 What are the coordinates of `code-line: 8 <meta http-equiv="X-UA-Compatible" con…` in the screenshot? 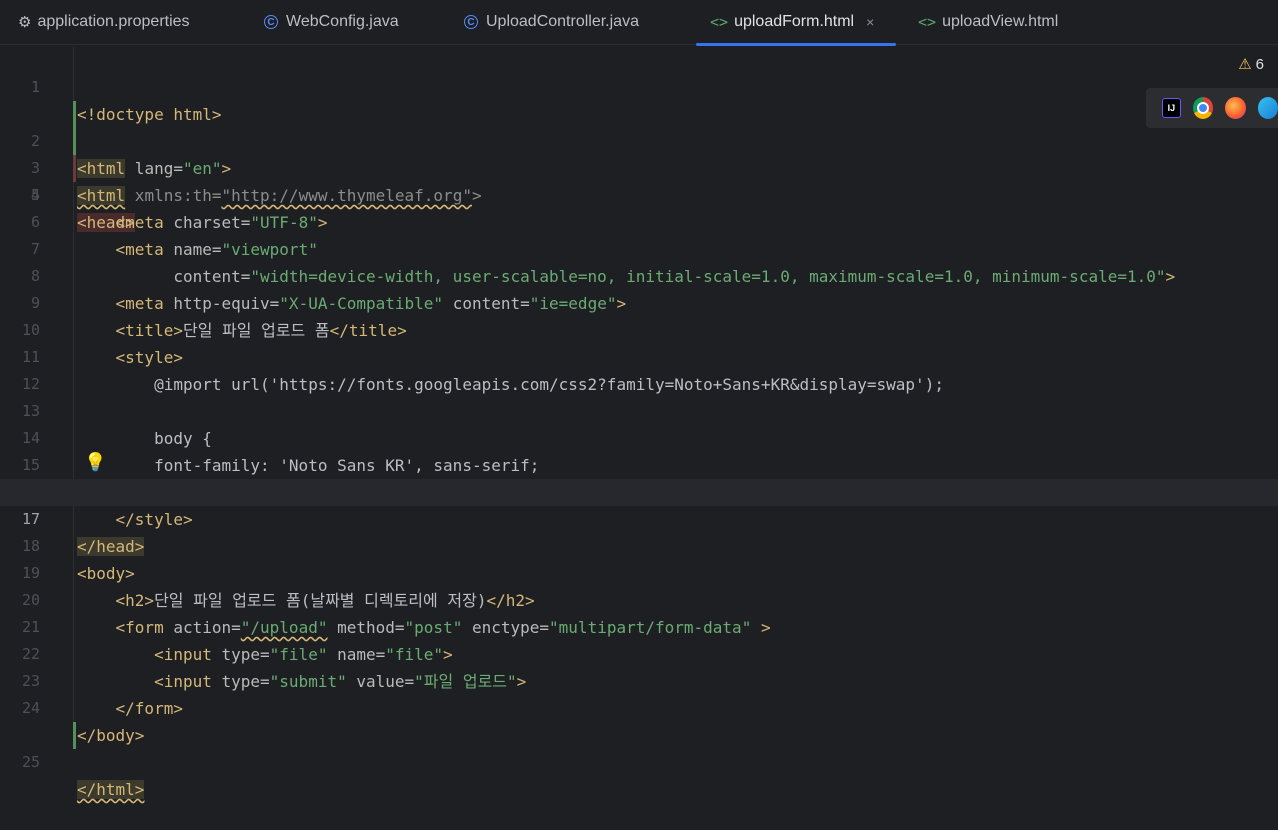 It's located at (639, 274).